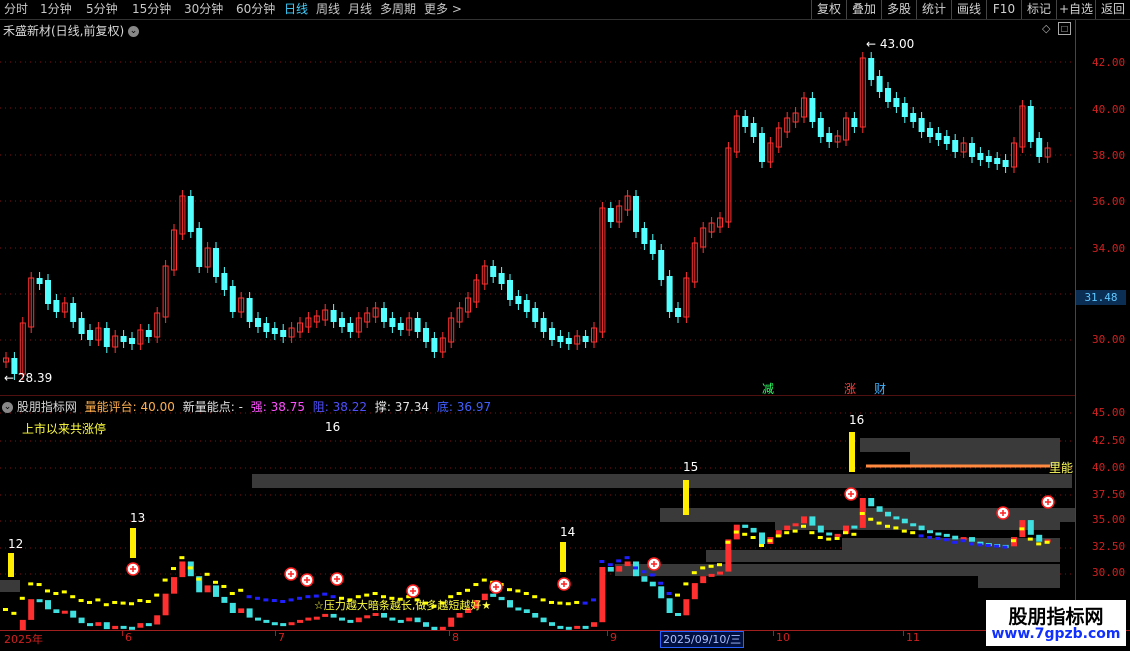 This screenshot has width=1130, height=651. I want to click on diamond-icon: ◇, so click(1046, 28).